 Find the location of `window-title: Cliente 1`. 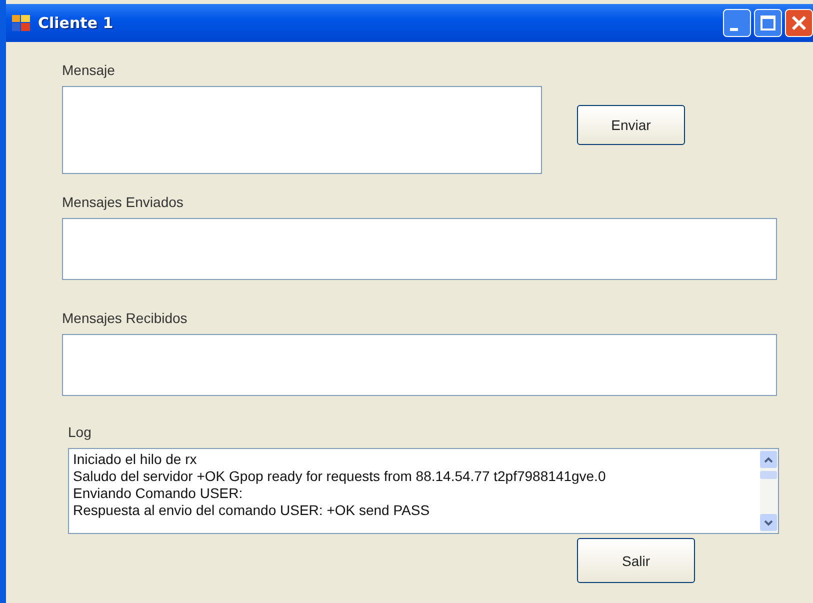

window-title: Cliente 1 is located at coordinates (76, 23).